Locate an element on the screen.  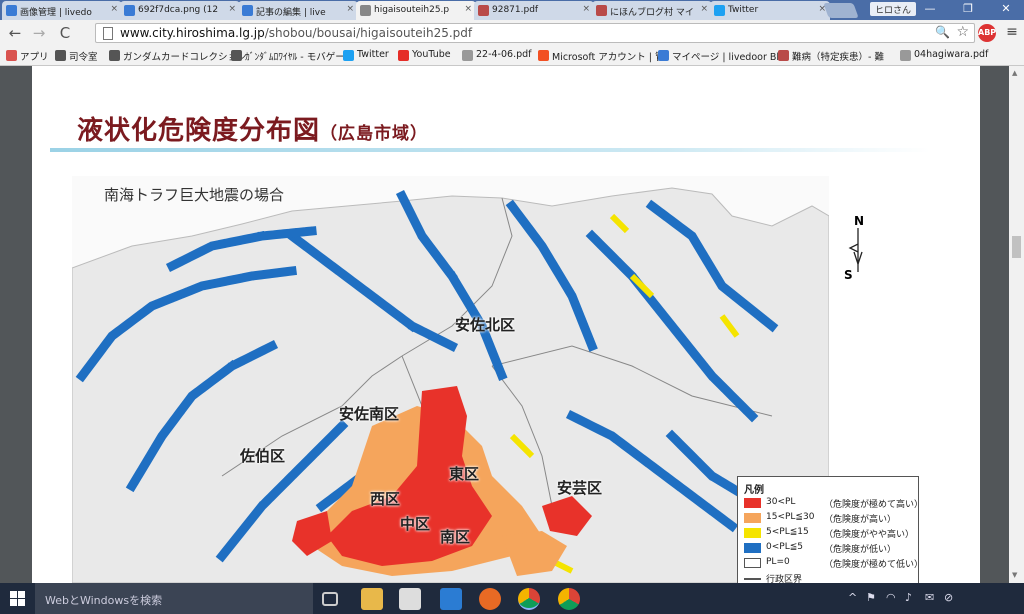
ward-label: 南区 is located at coordinates (455, 537).